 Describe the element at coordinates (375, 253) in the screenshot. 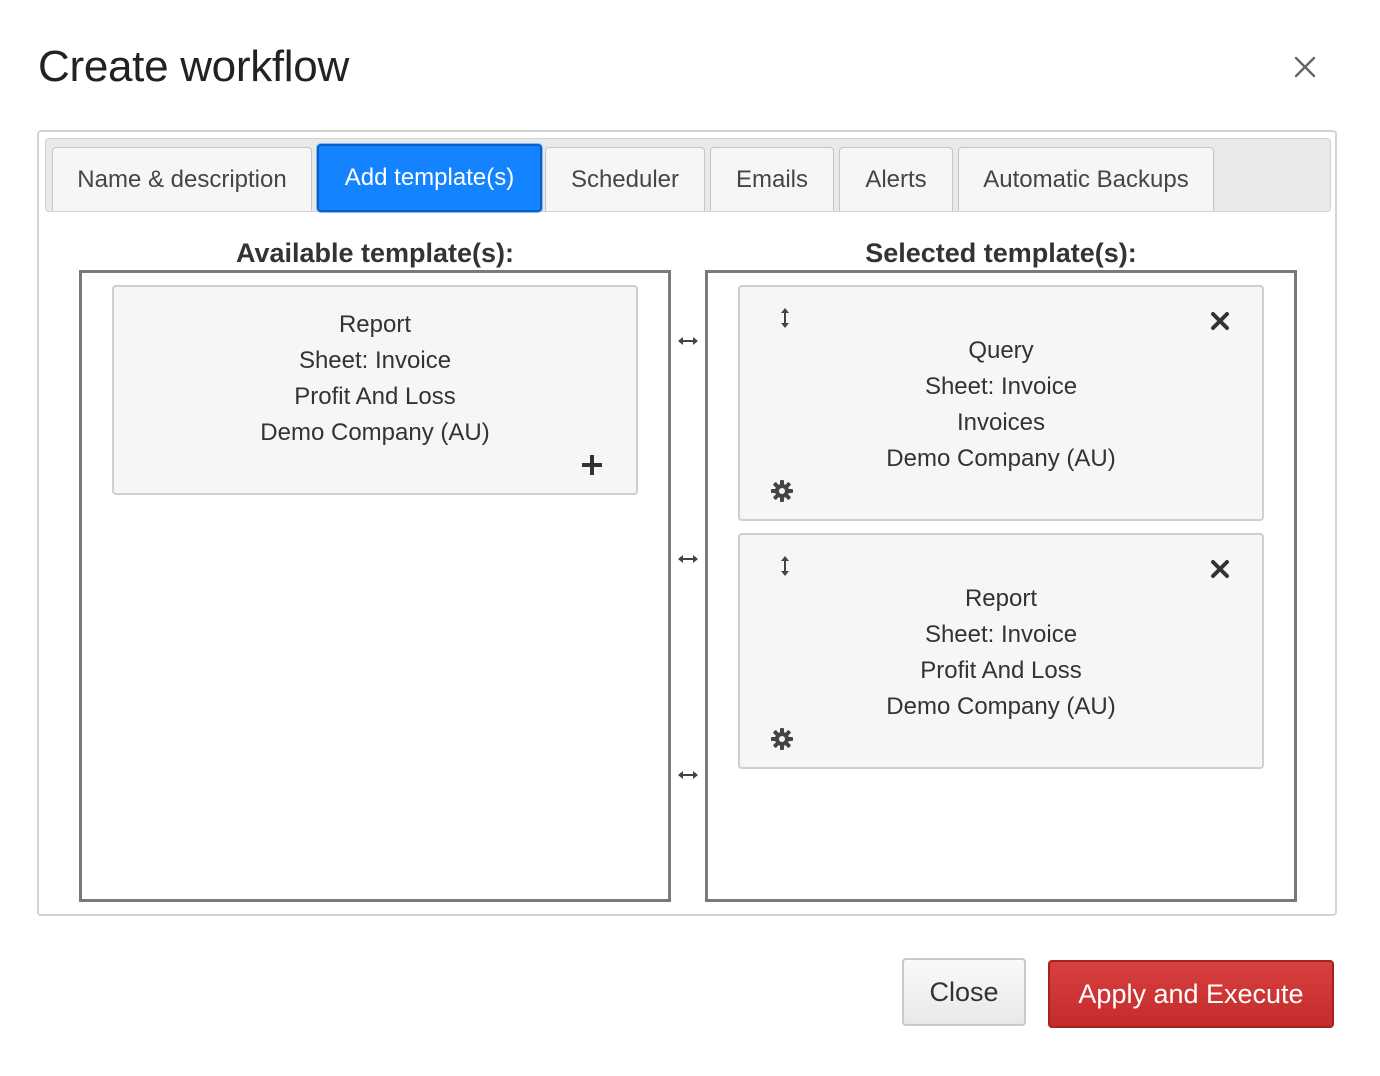

I see `available-templates-title: Available template(s):` at that location.